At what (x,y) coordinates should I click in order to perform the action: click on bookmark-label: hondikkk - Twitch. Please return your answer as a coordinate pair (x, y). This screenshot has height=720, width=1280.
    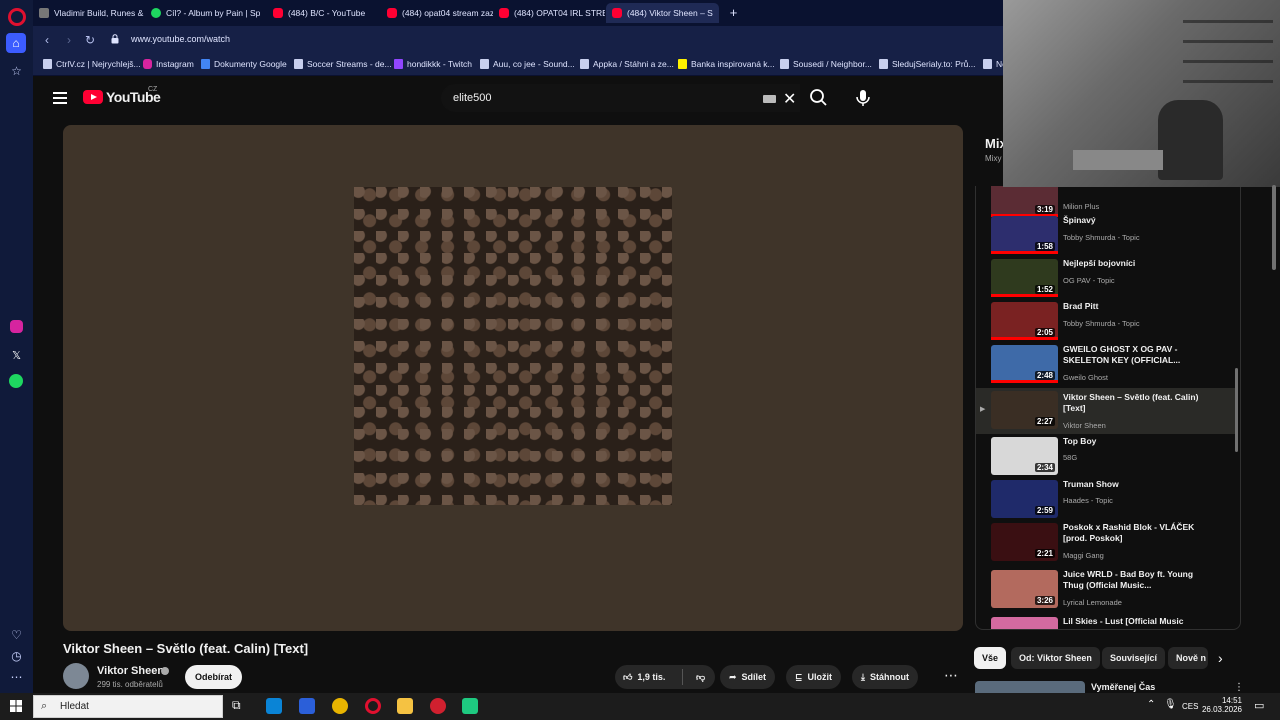
    Looking at the image, I should click on (440, 64).